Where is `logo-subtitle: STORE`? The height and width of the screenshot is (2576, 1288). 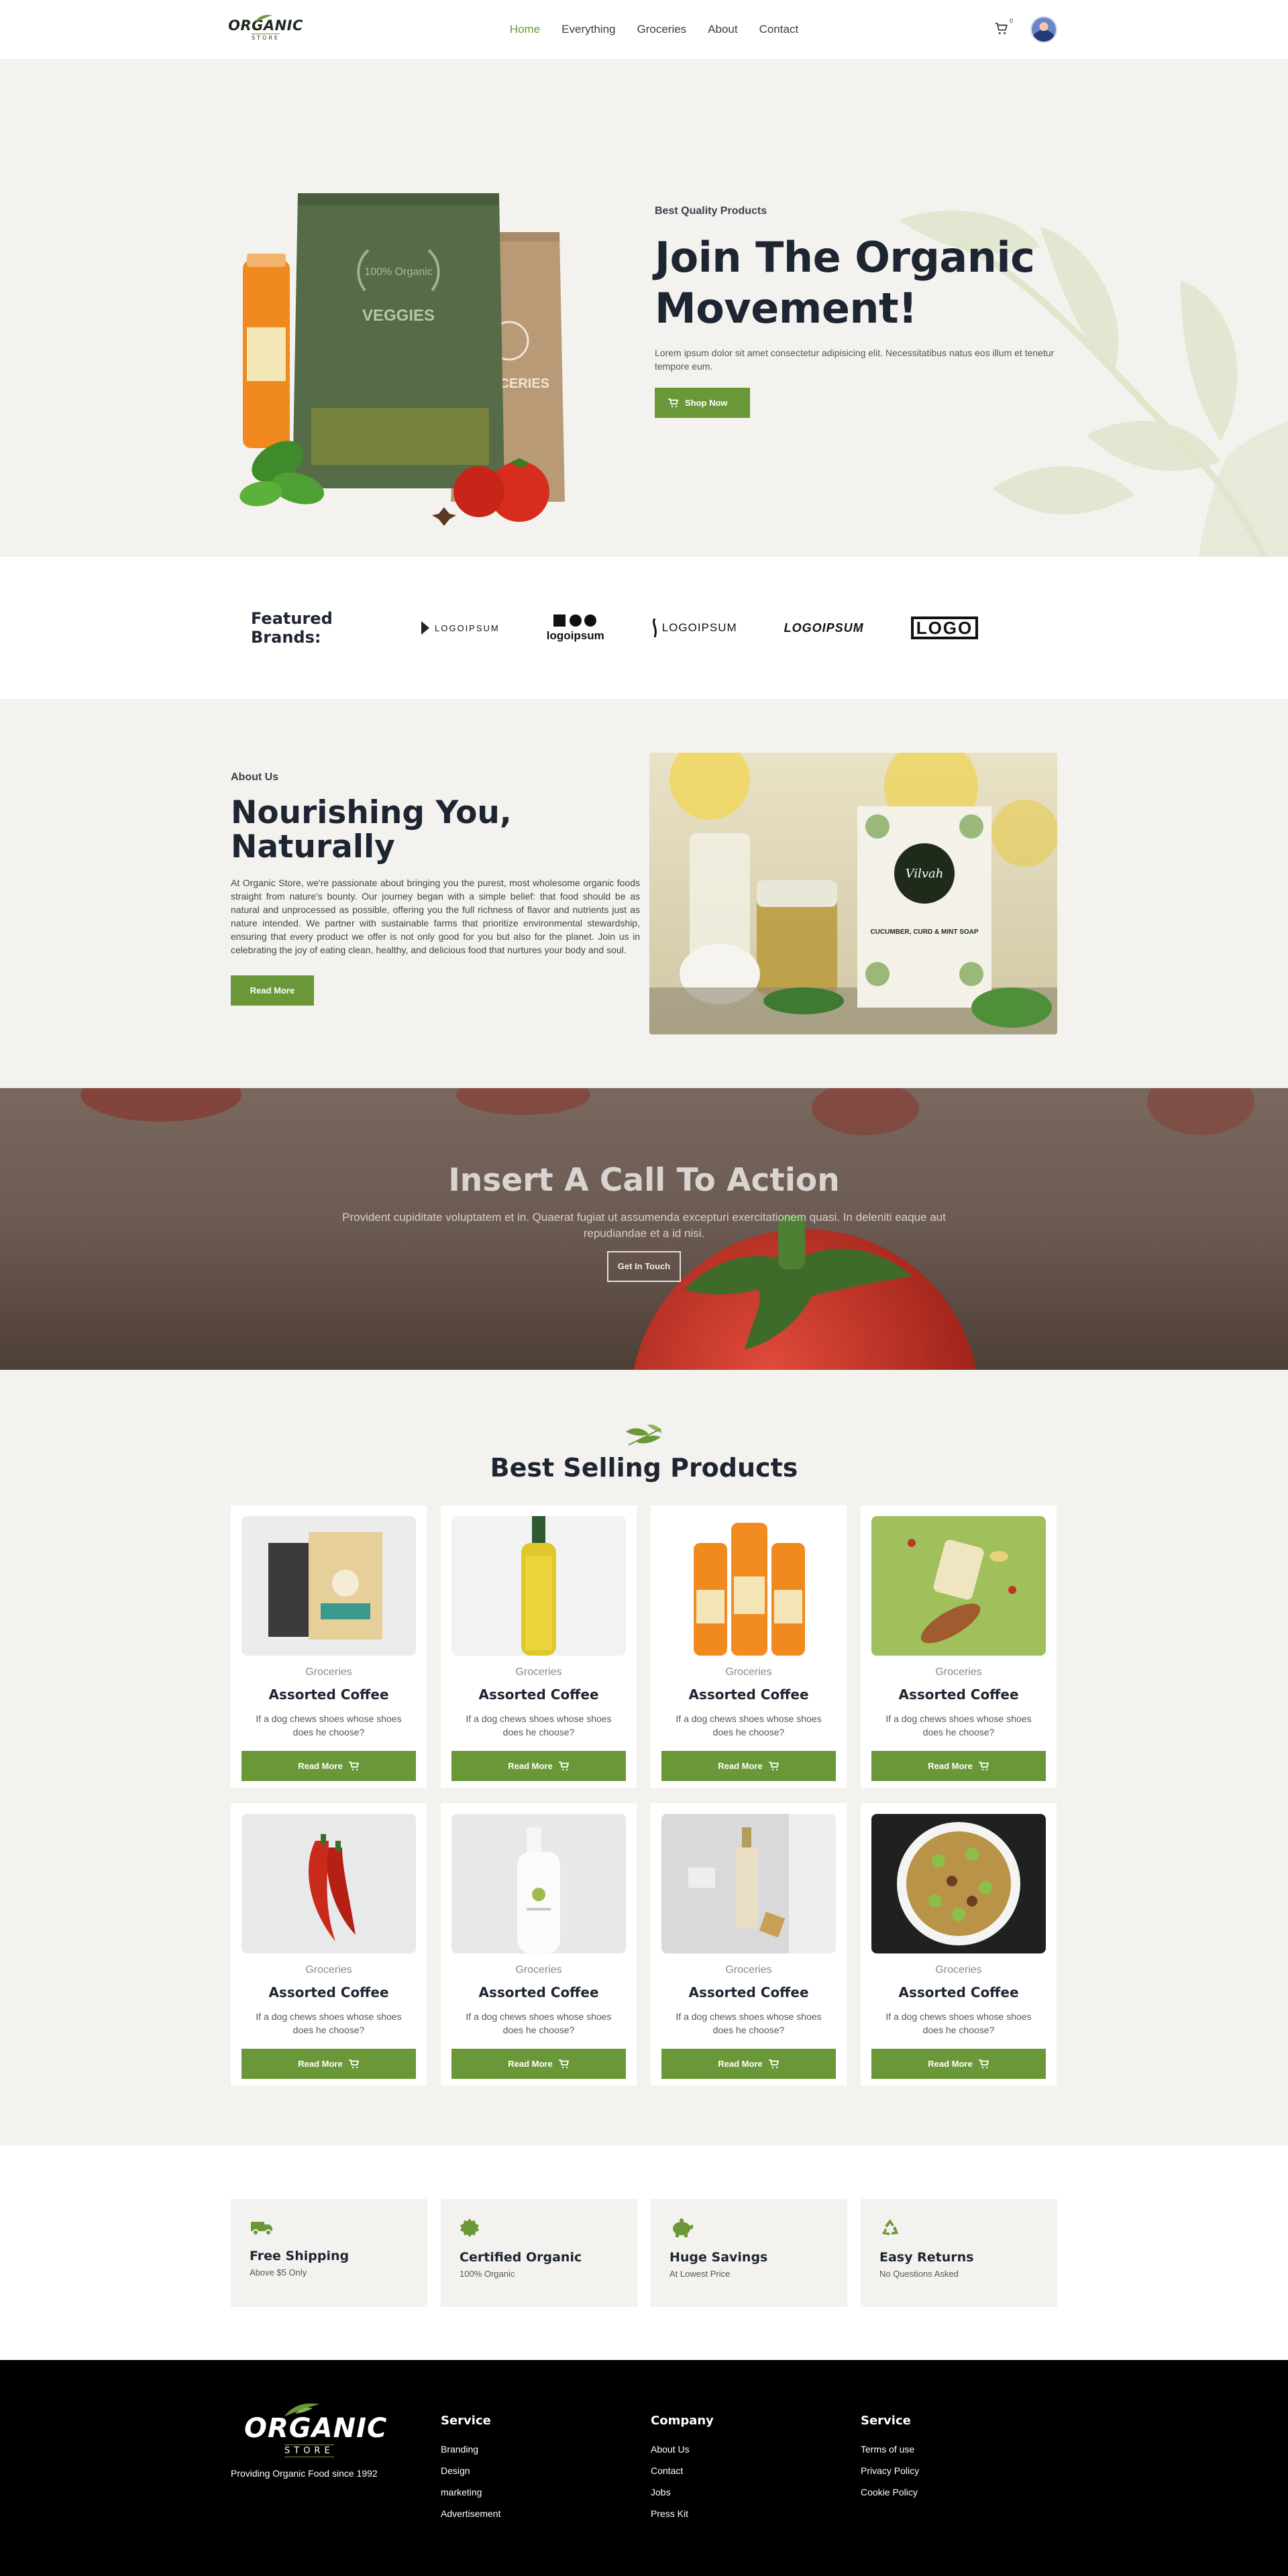 logo-subtitle: STORE is located at coordinates (266, 37).